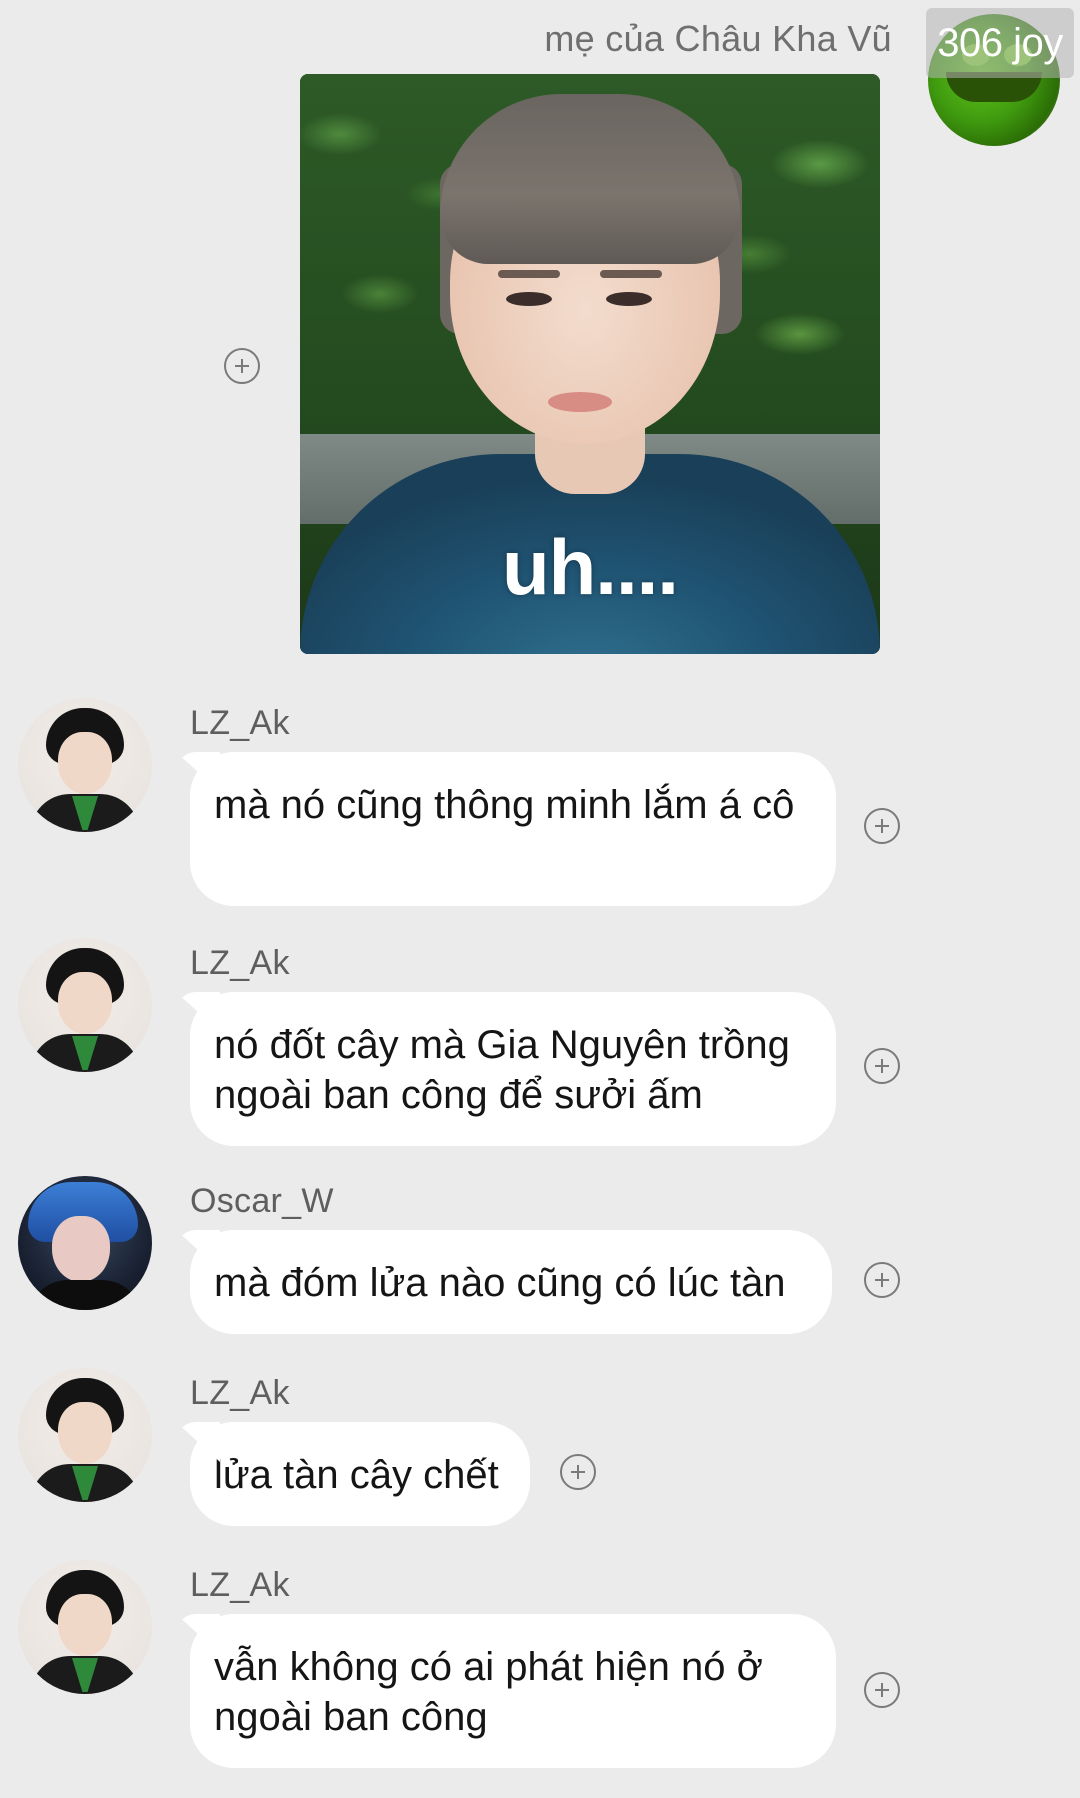 The height and width of the screenshot is (1798, 1080). Describe the element at coordinates (85, 1295) in the screenshot. I see `avatar-body` at that location.